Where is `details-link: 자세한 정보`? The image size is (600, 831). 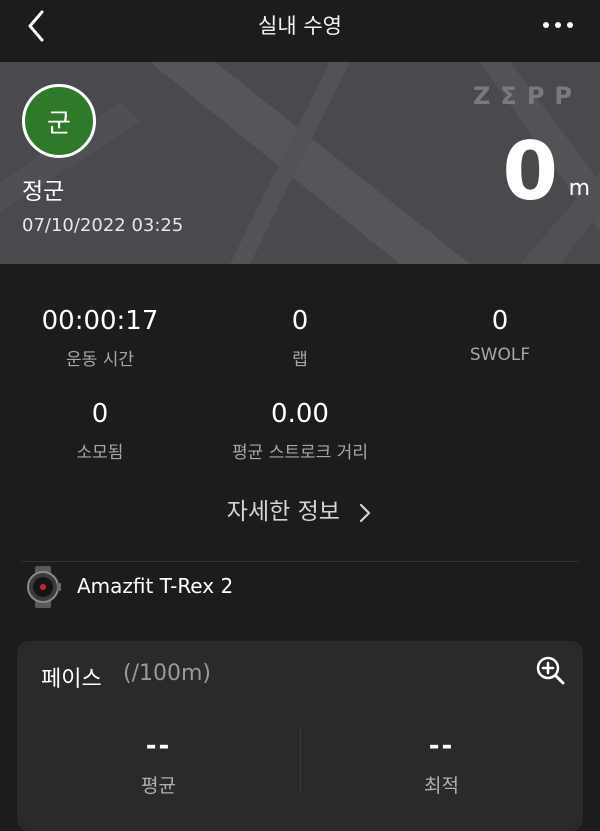
details-link: 자세한 정보 is located at coordinates (300, 509).